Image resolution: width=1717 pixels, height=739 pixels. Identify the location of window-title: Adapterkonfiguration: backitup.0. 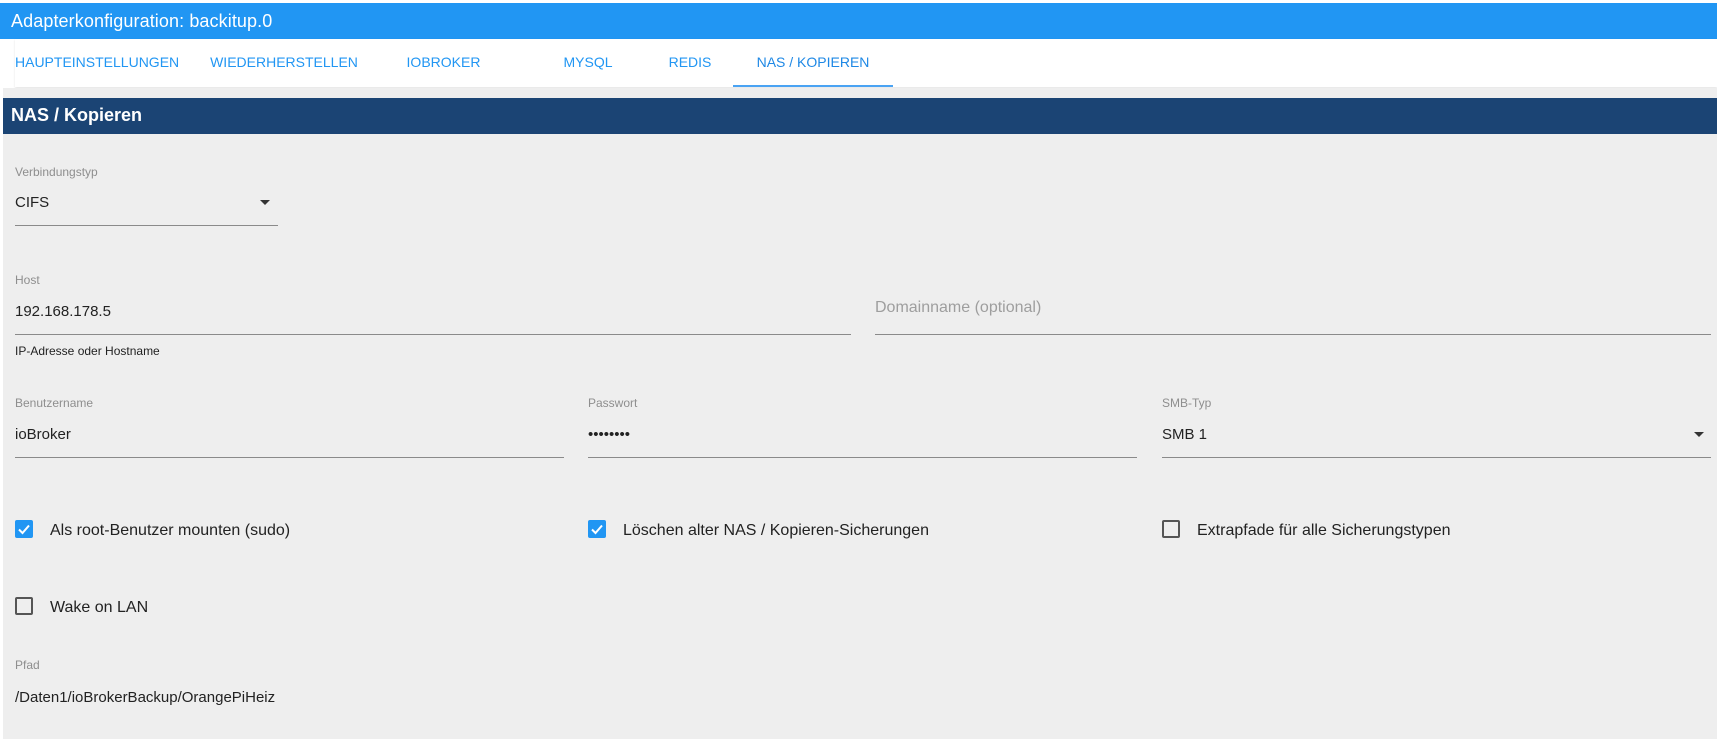
(142, 21).